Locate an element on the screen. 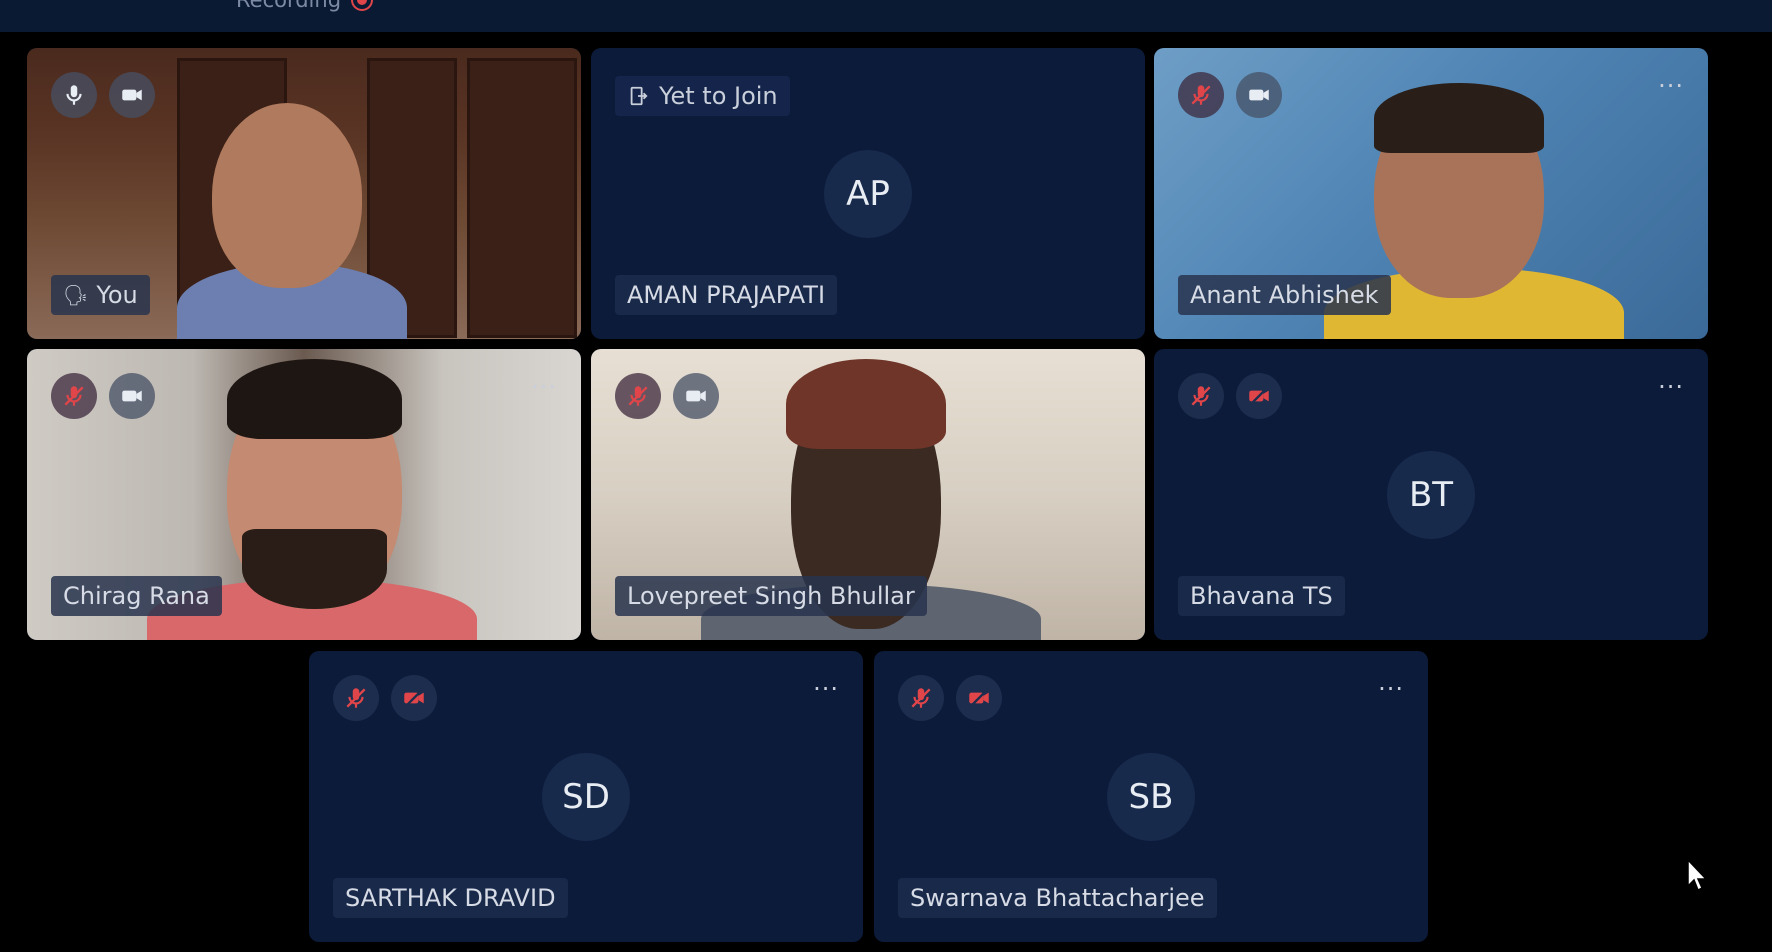 The width and height of the screenshot is (1772, 952). avatar: AP is located at coordinates (868, 193).